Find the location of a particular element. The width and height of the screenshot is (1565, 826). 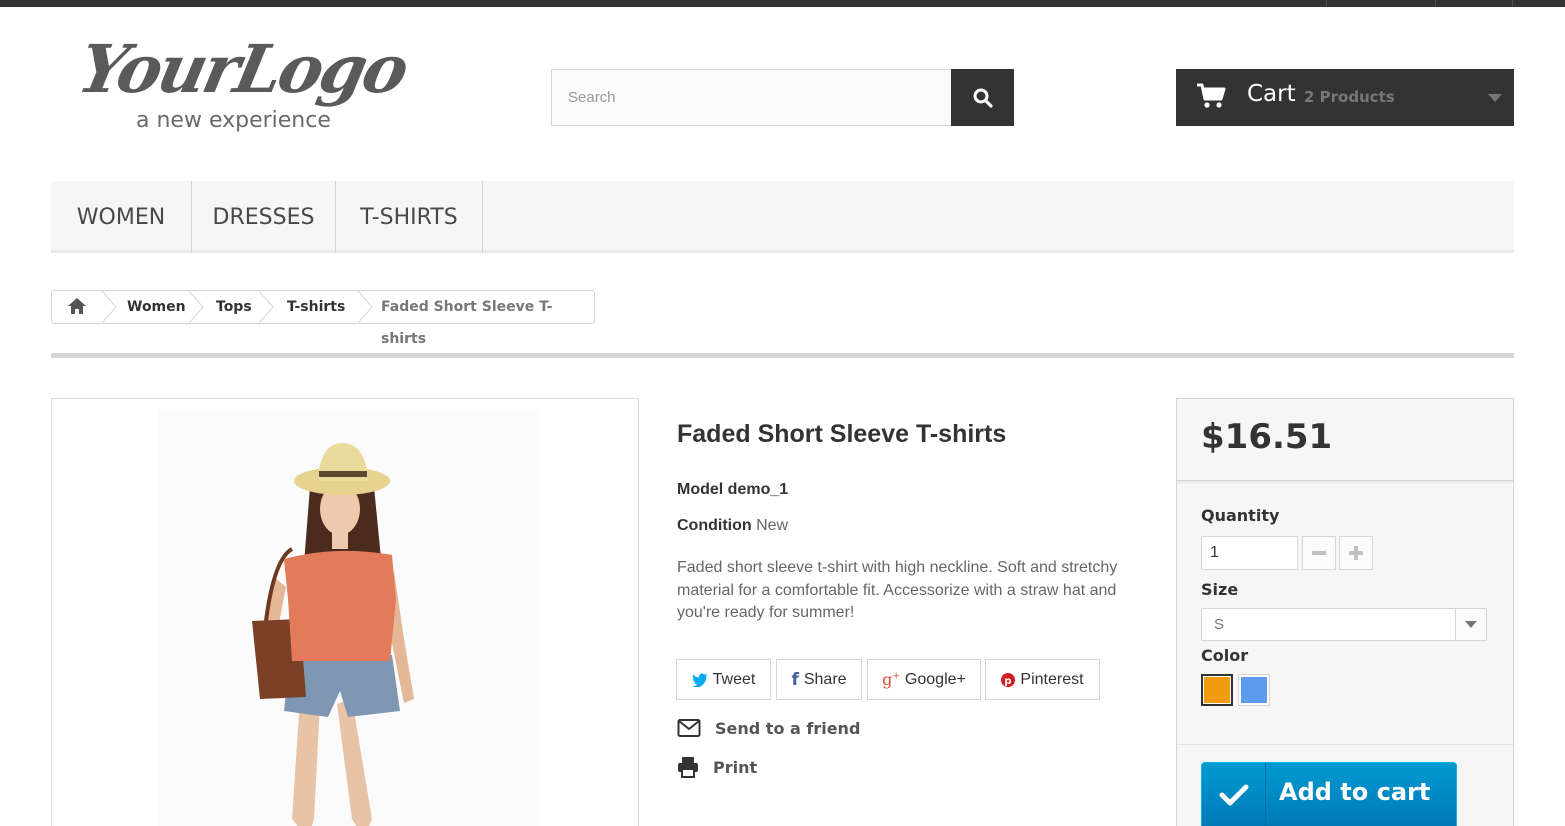

svg-text: p is located at coordinates (1008, 681).